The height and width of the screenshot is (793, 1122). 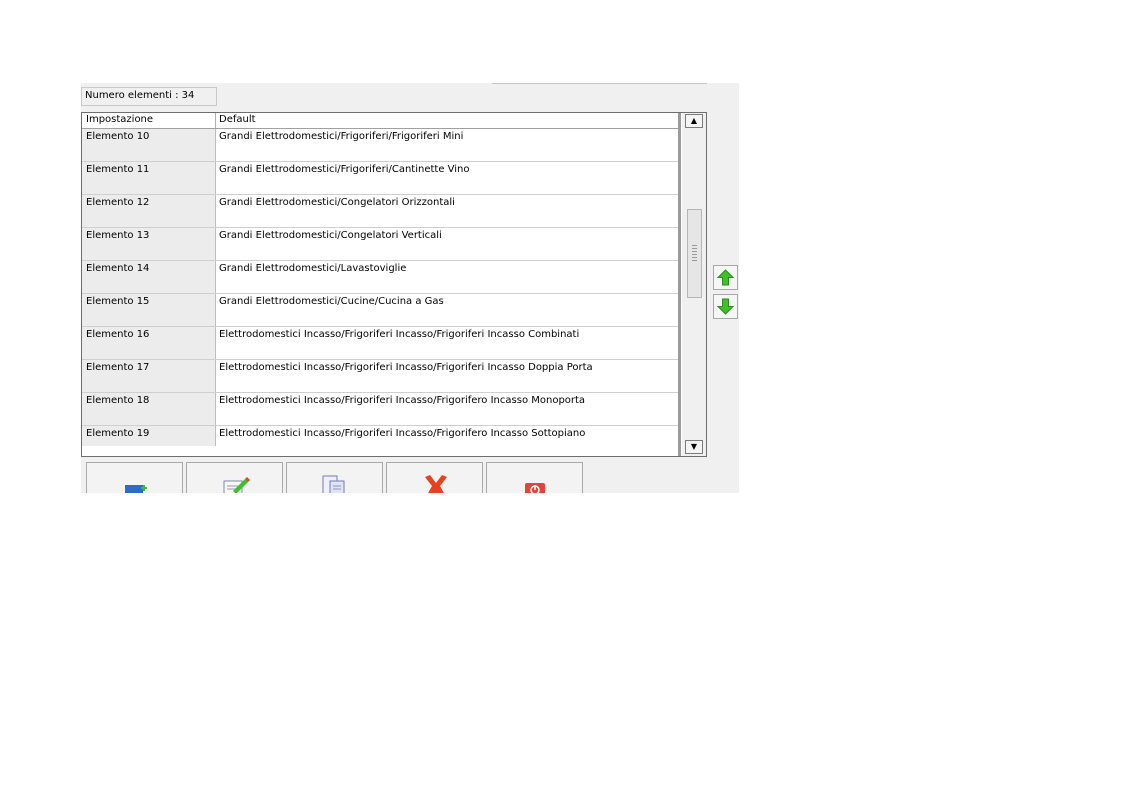 I want to click on green-arrow-down-icon, so click(x=725, y=306).